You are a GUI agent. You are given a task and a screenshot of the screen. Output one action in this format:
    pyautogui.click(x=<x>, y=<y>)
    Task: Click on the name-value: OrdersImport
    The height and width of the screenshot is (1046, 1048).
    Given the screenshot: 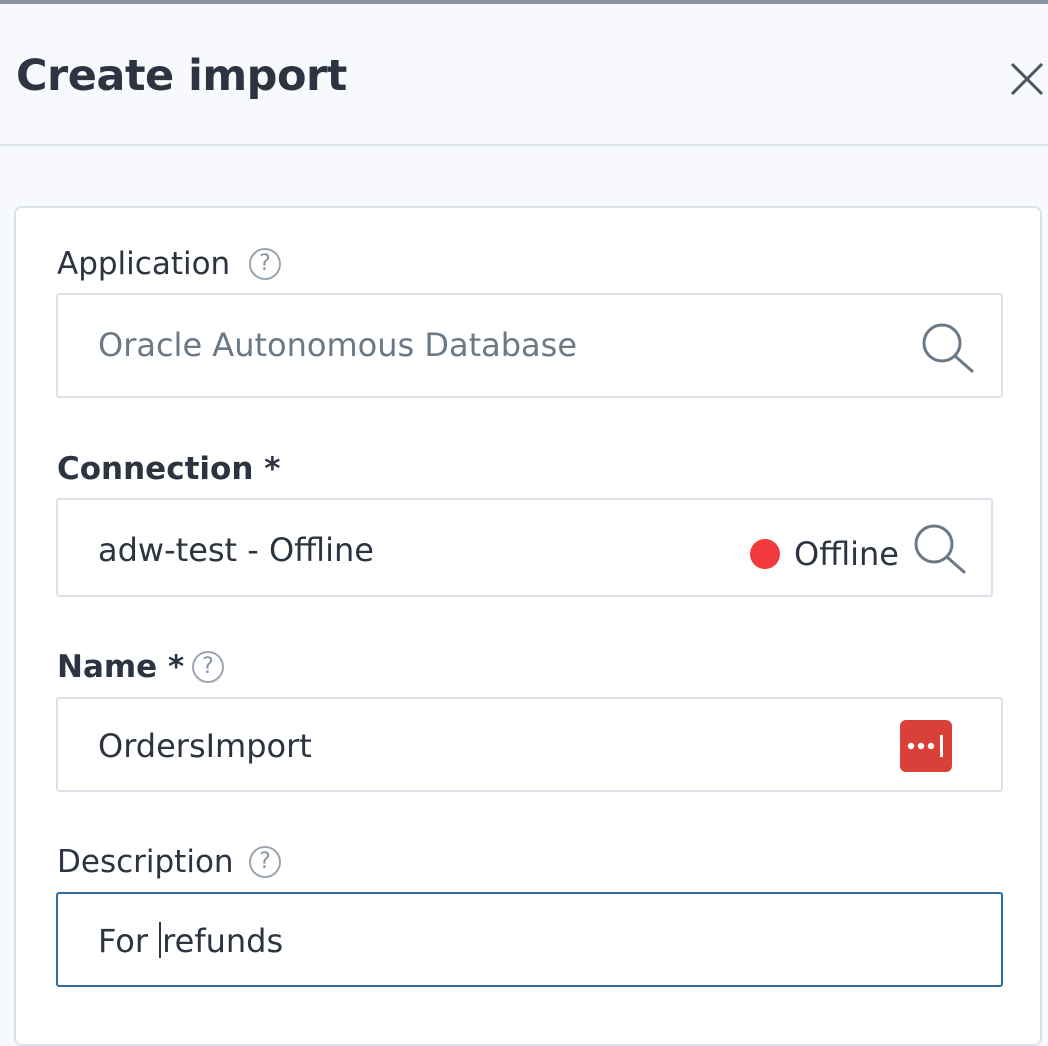 What is the action you would take?
    pyautogui.click(x=205, y=746)
    